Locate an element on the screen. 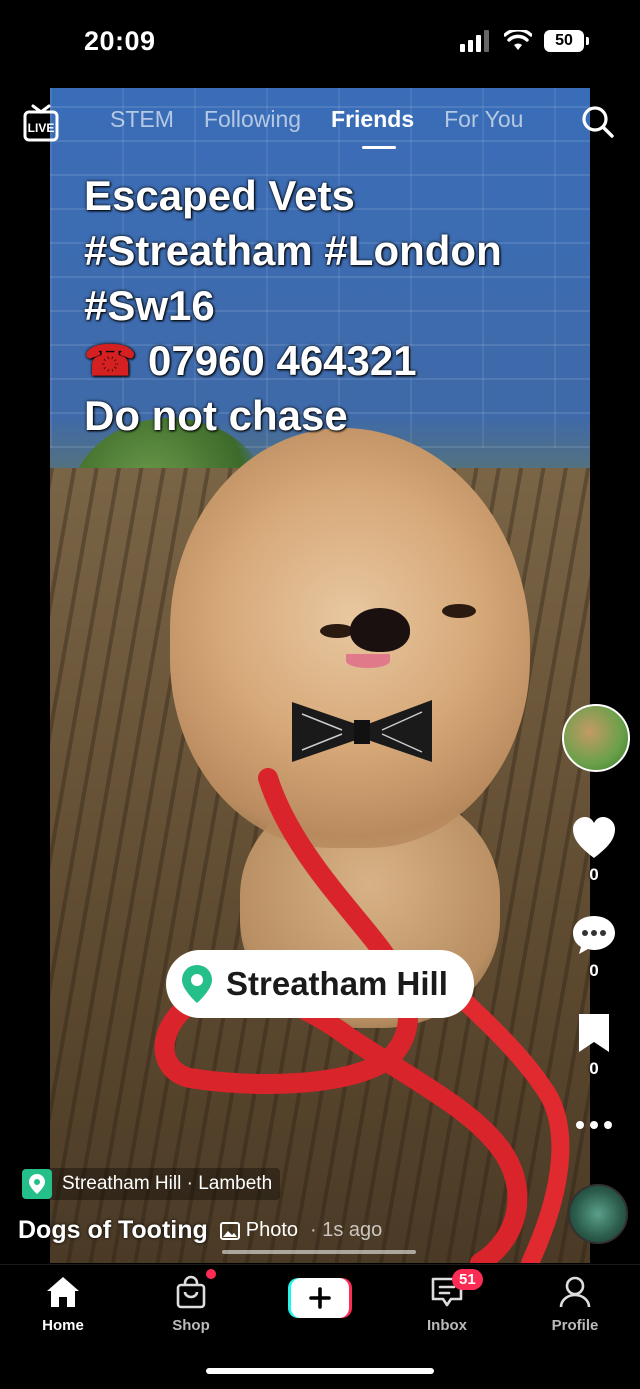  more-icon is located at coordinates (594, 1125).